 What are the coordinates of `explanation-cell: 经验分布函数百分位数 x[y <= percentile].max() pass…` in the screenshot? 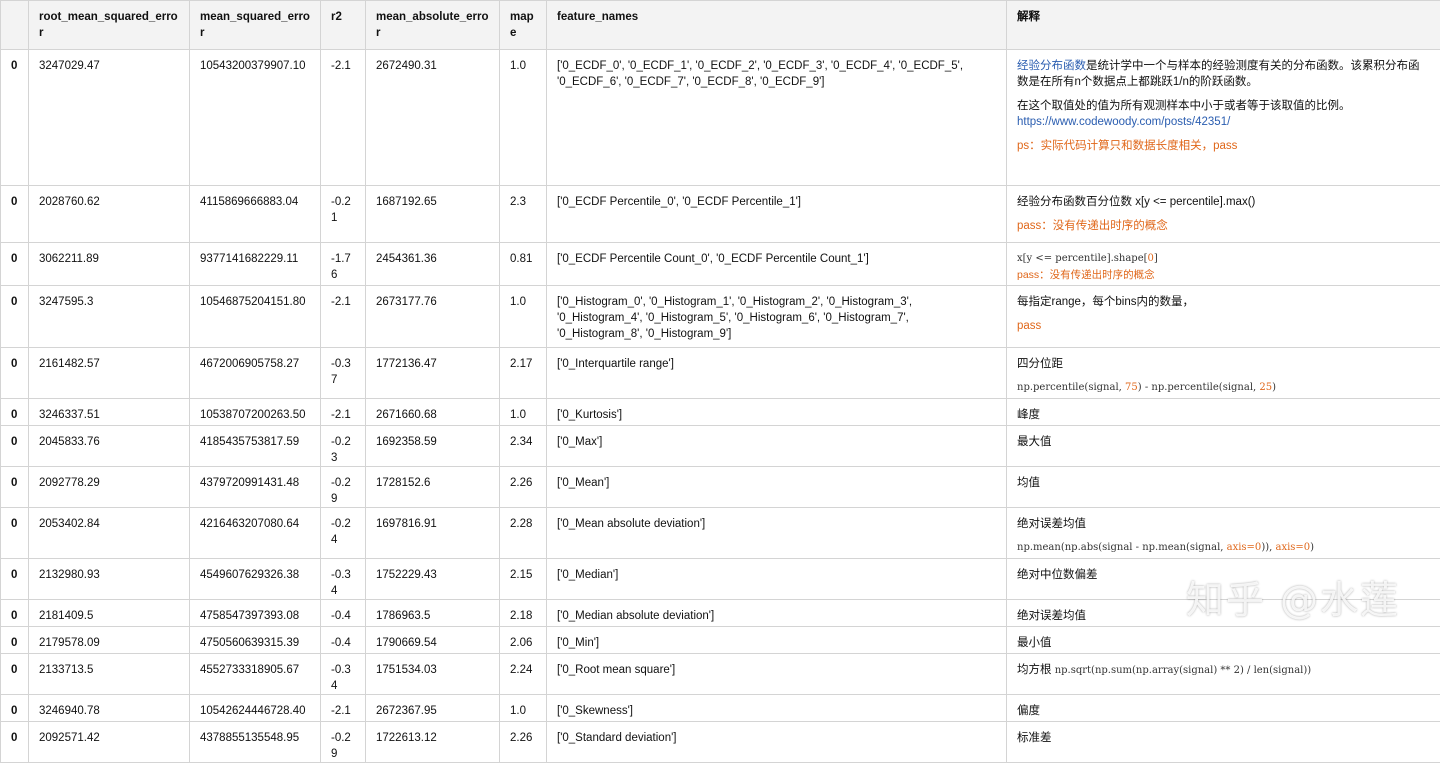 It's located at (1223, 214).